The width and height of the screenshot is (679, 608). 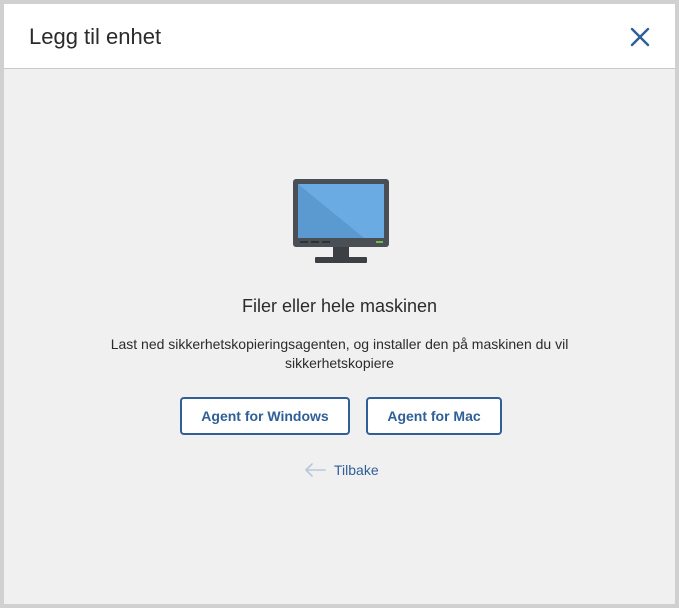 I want to click on agent-for-mac-button: Agent for Mac, so click(x=434, y=416).